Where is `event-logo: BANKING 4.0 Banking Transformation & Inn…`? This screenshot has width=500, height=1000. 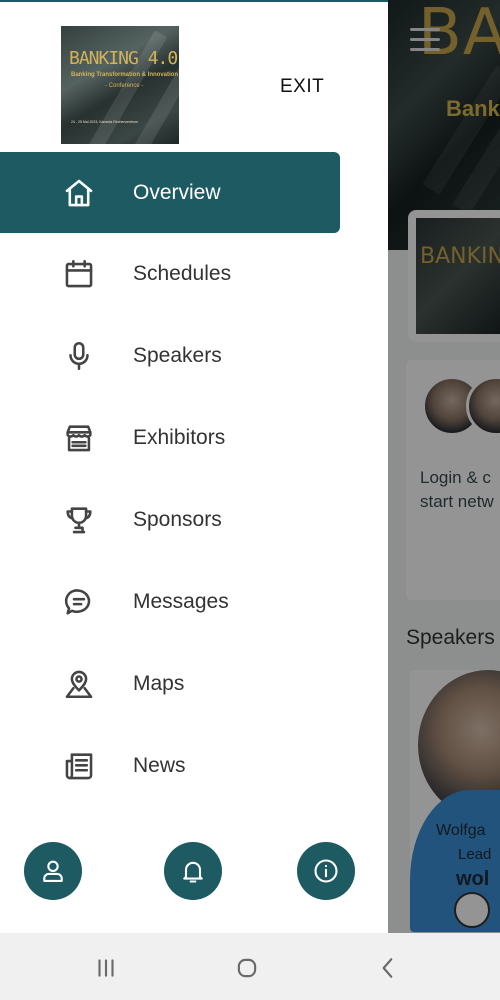
event-logo: BANKING 4.0 Banking Transformation & Inn… is located at coordinates (120, 85).